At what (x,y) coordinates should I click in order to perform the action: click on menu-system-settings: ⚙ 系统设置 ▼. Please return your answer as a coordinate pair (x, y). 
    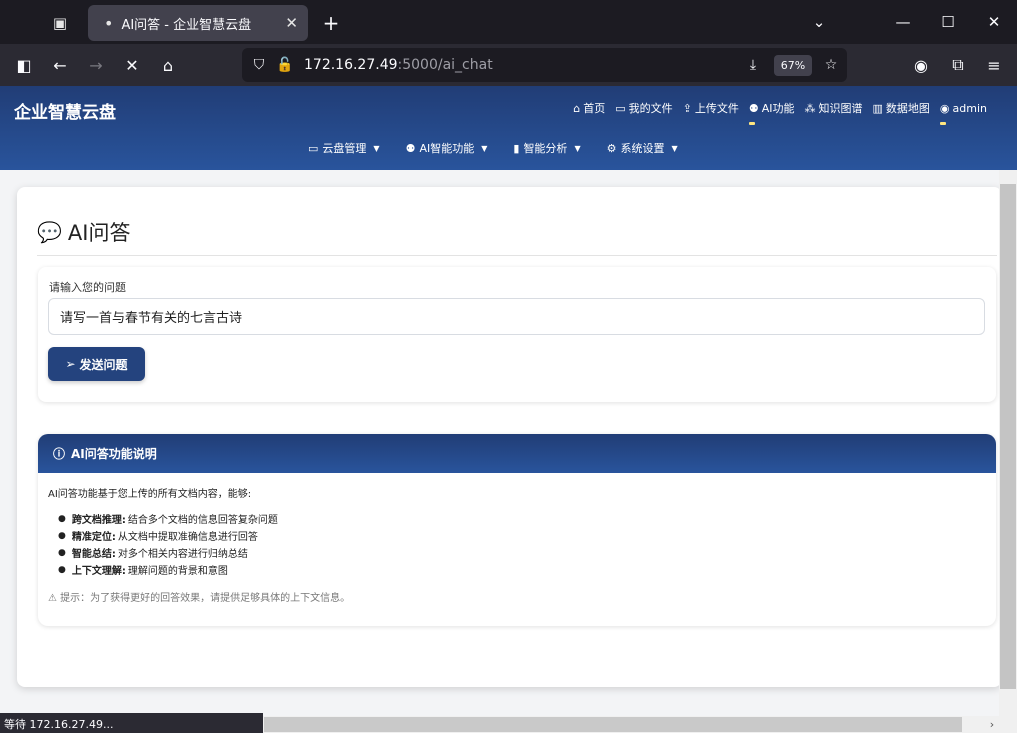
    Looking at the image, I should click on (642, 148).